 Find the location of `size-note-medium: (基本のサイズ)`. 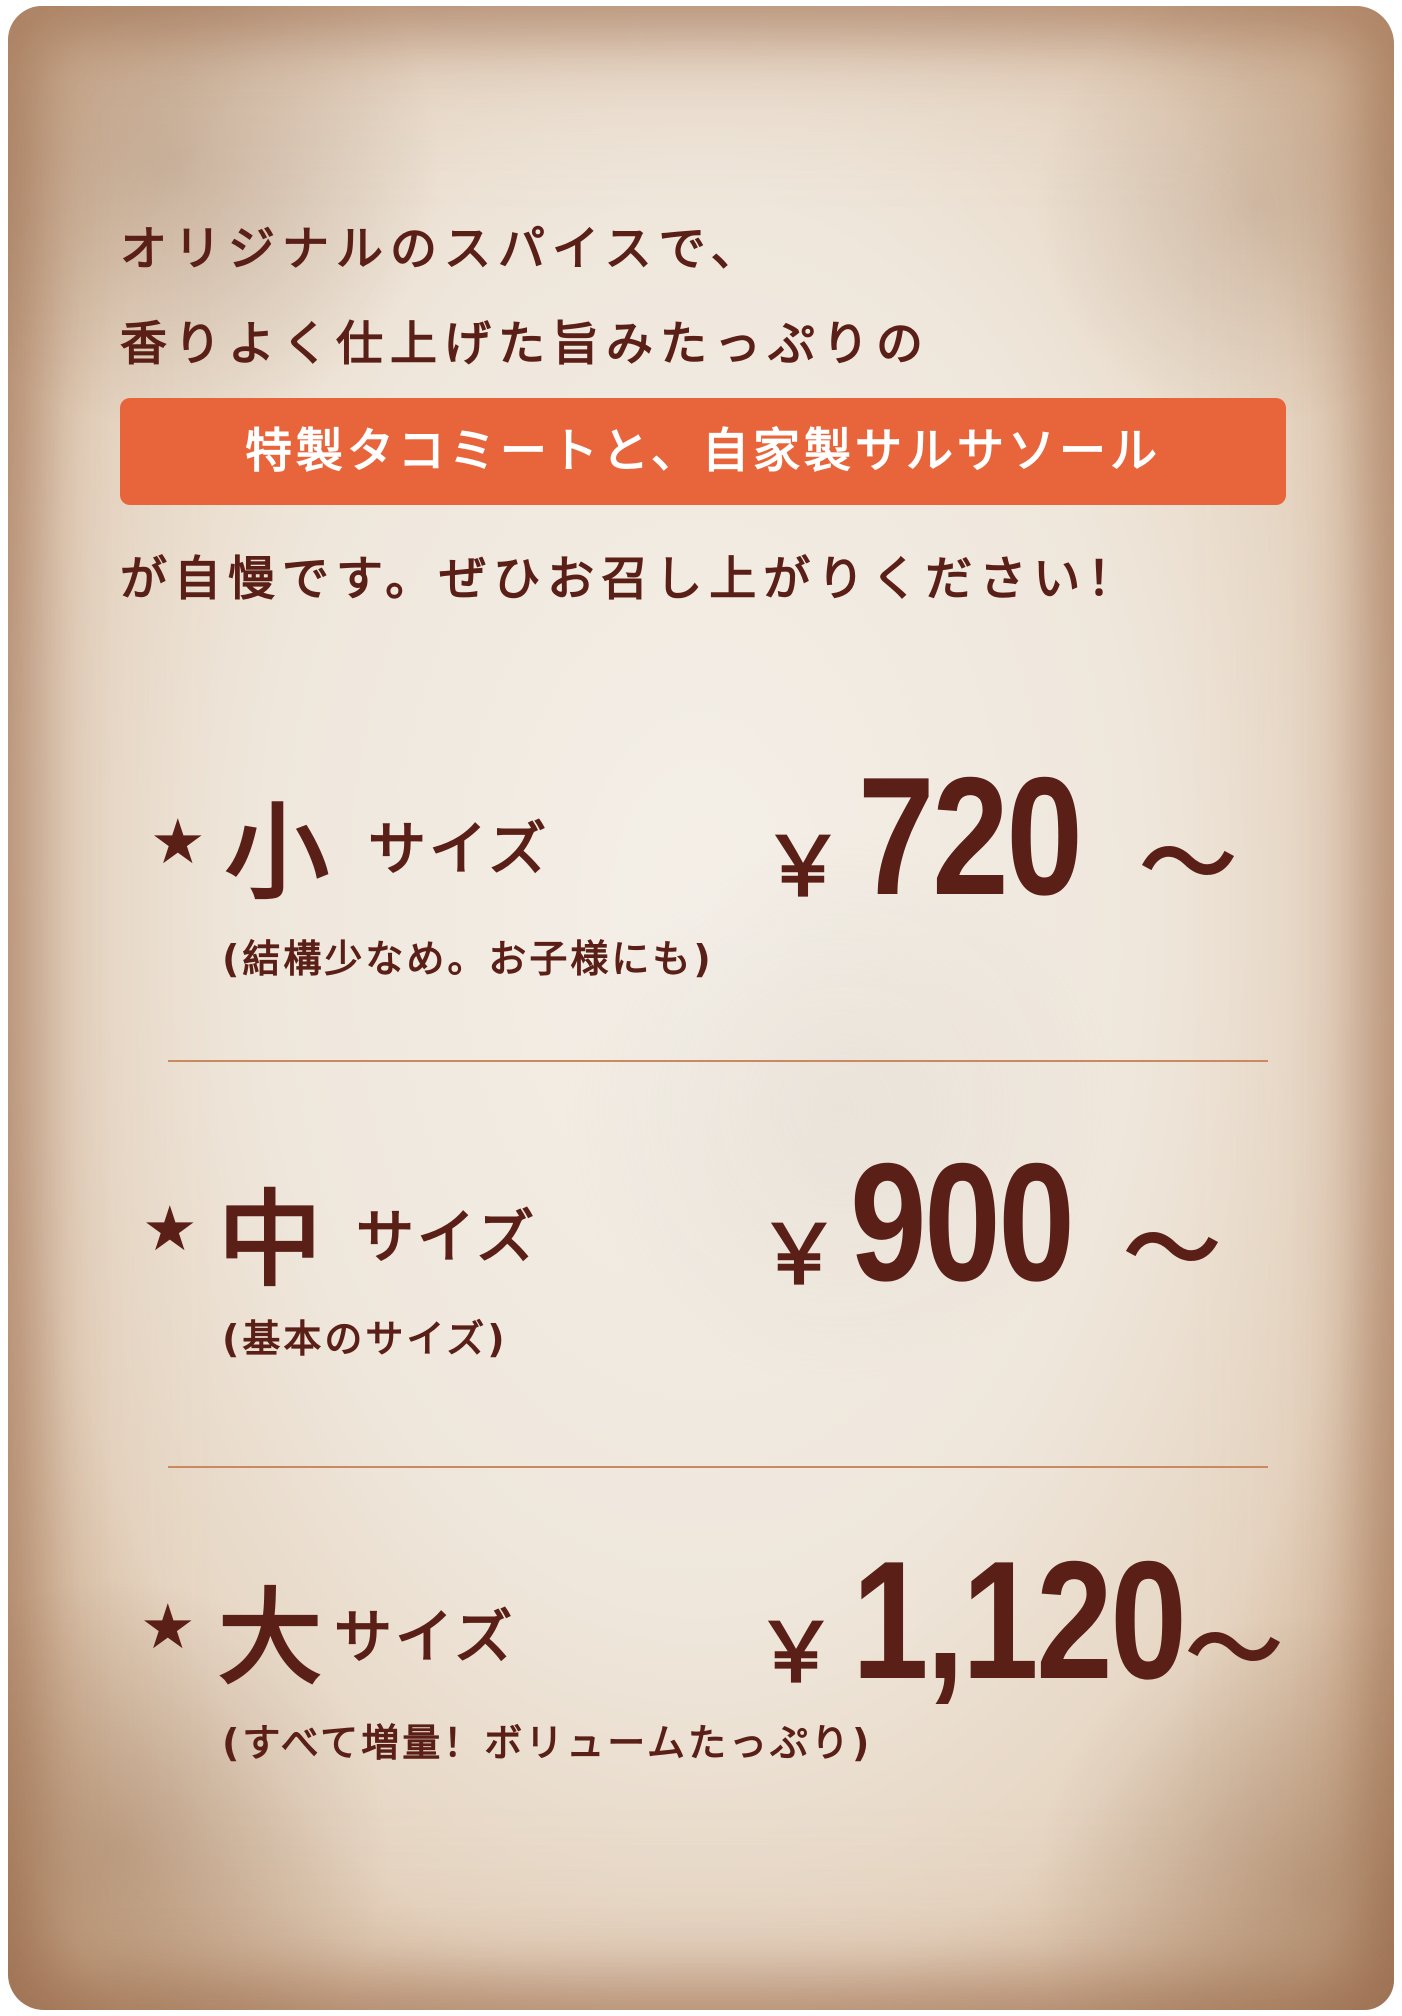

size-note-medium: (基本のサイズ) is located at coordinates (365, 1339).